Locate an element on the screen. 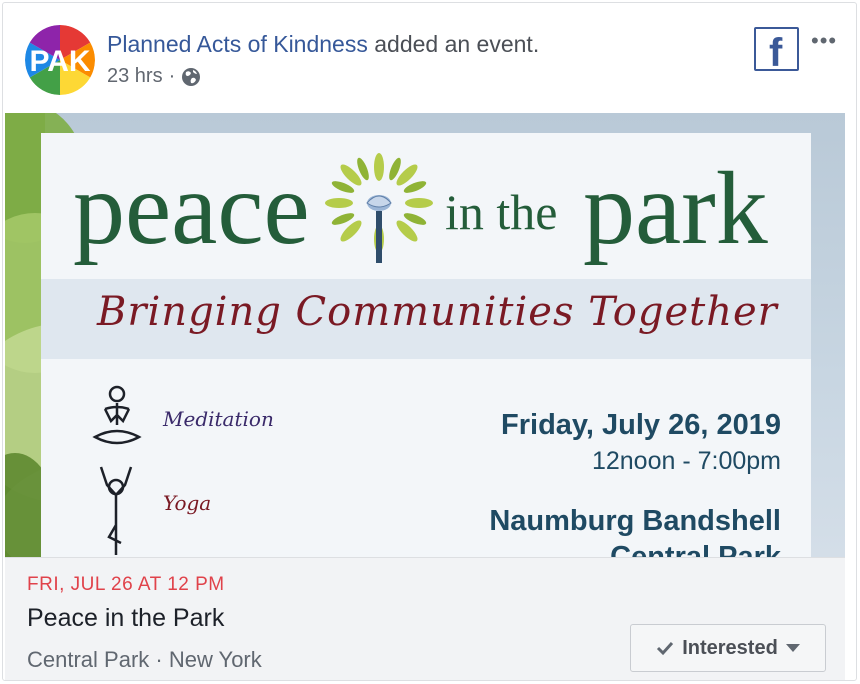 Image resolution: width=860 pixels, height=684 pixels. poster-title-park: park is located at coordinates (675, 208).